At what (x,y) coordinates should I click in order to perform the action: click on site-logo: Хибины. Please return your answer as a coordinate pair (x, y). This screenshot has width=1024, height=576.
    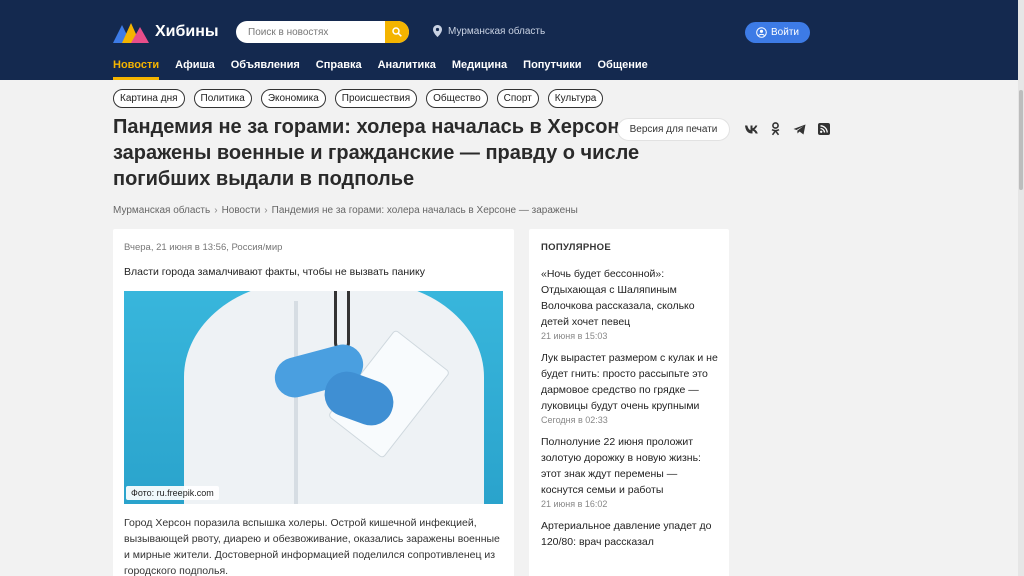
    Looking at the image, I should click on (166, 32).